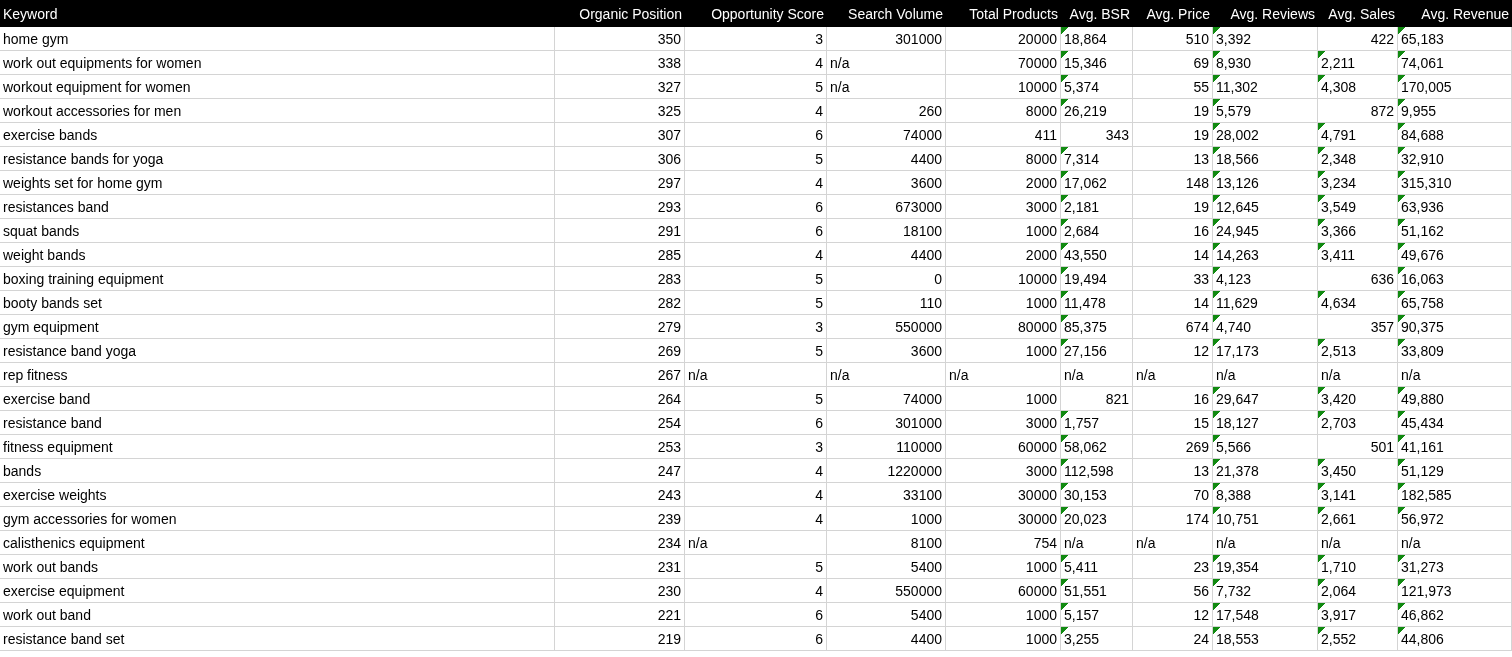 The height and width of the screenshot is (657, 1512). I want to click on table-cell: 56, so click(1173, 591).